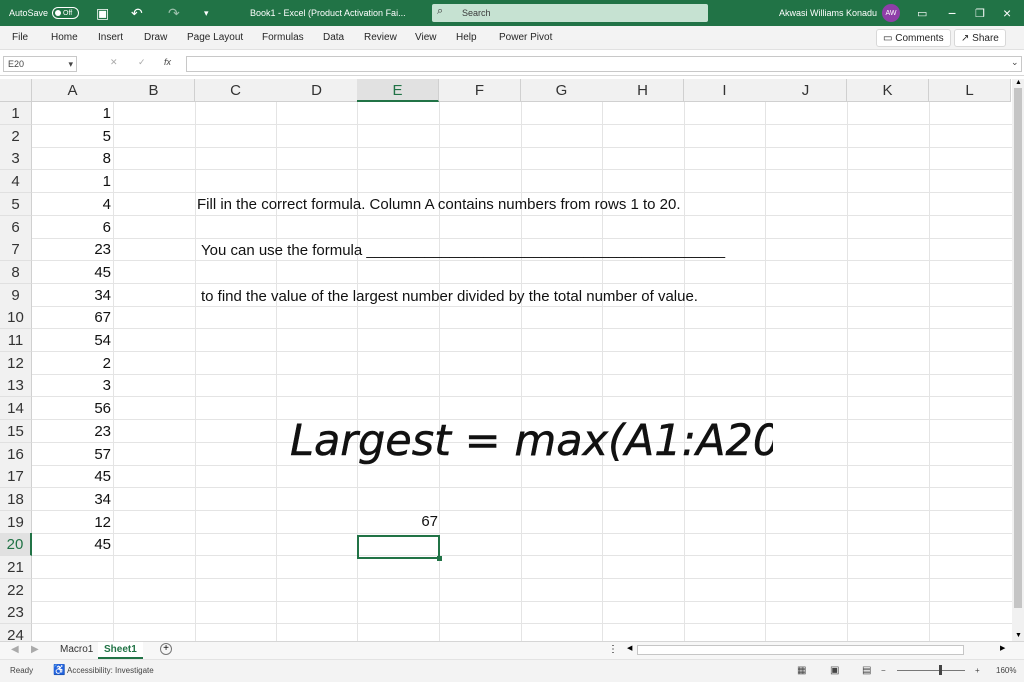 This screenshot has height=682, width=1024. I want to click on row-header-22: 22, so click(16, 590).